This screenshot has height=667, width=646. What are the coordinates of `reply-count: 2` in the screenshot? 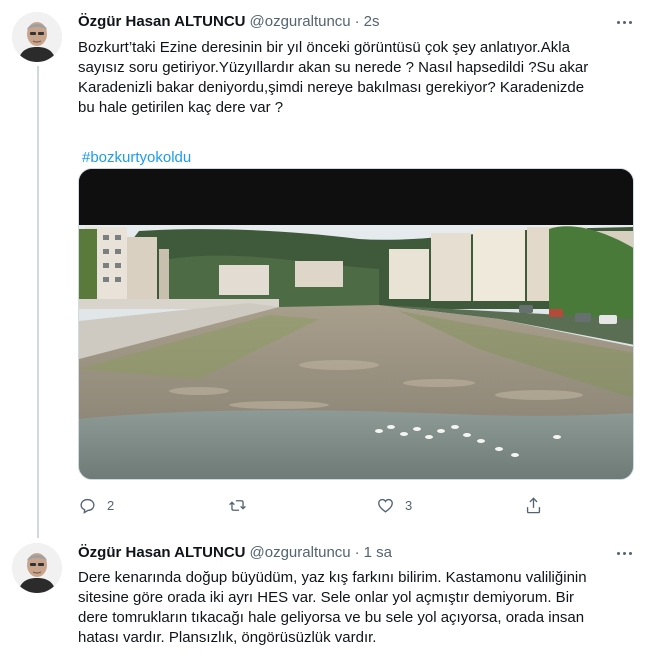 It's located at (111, 505).